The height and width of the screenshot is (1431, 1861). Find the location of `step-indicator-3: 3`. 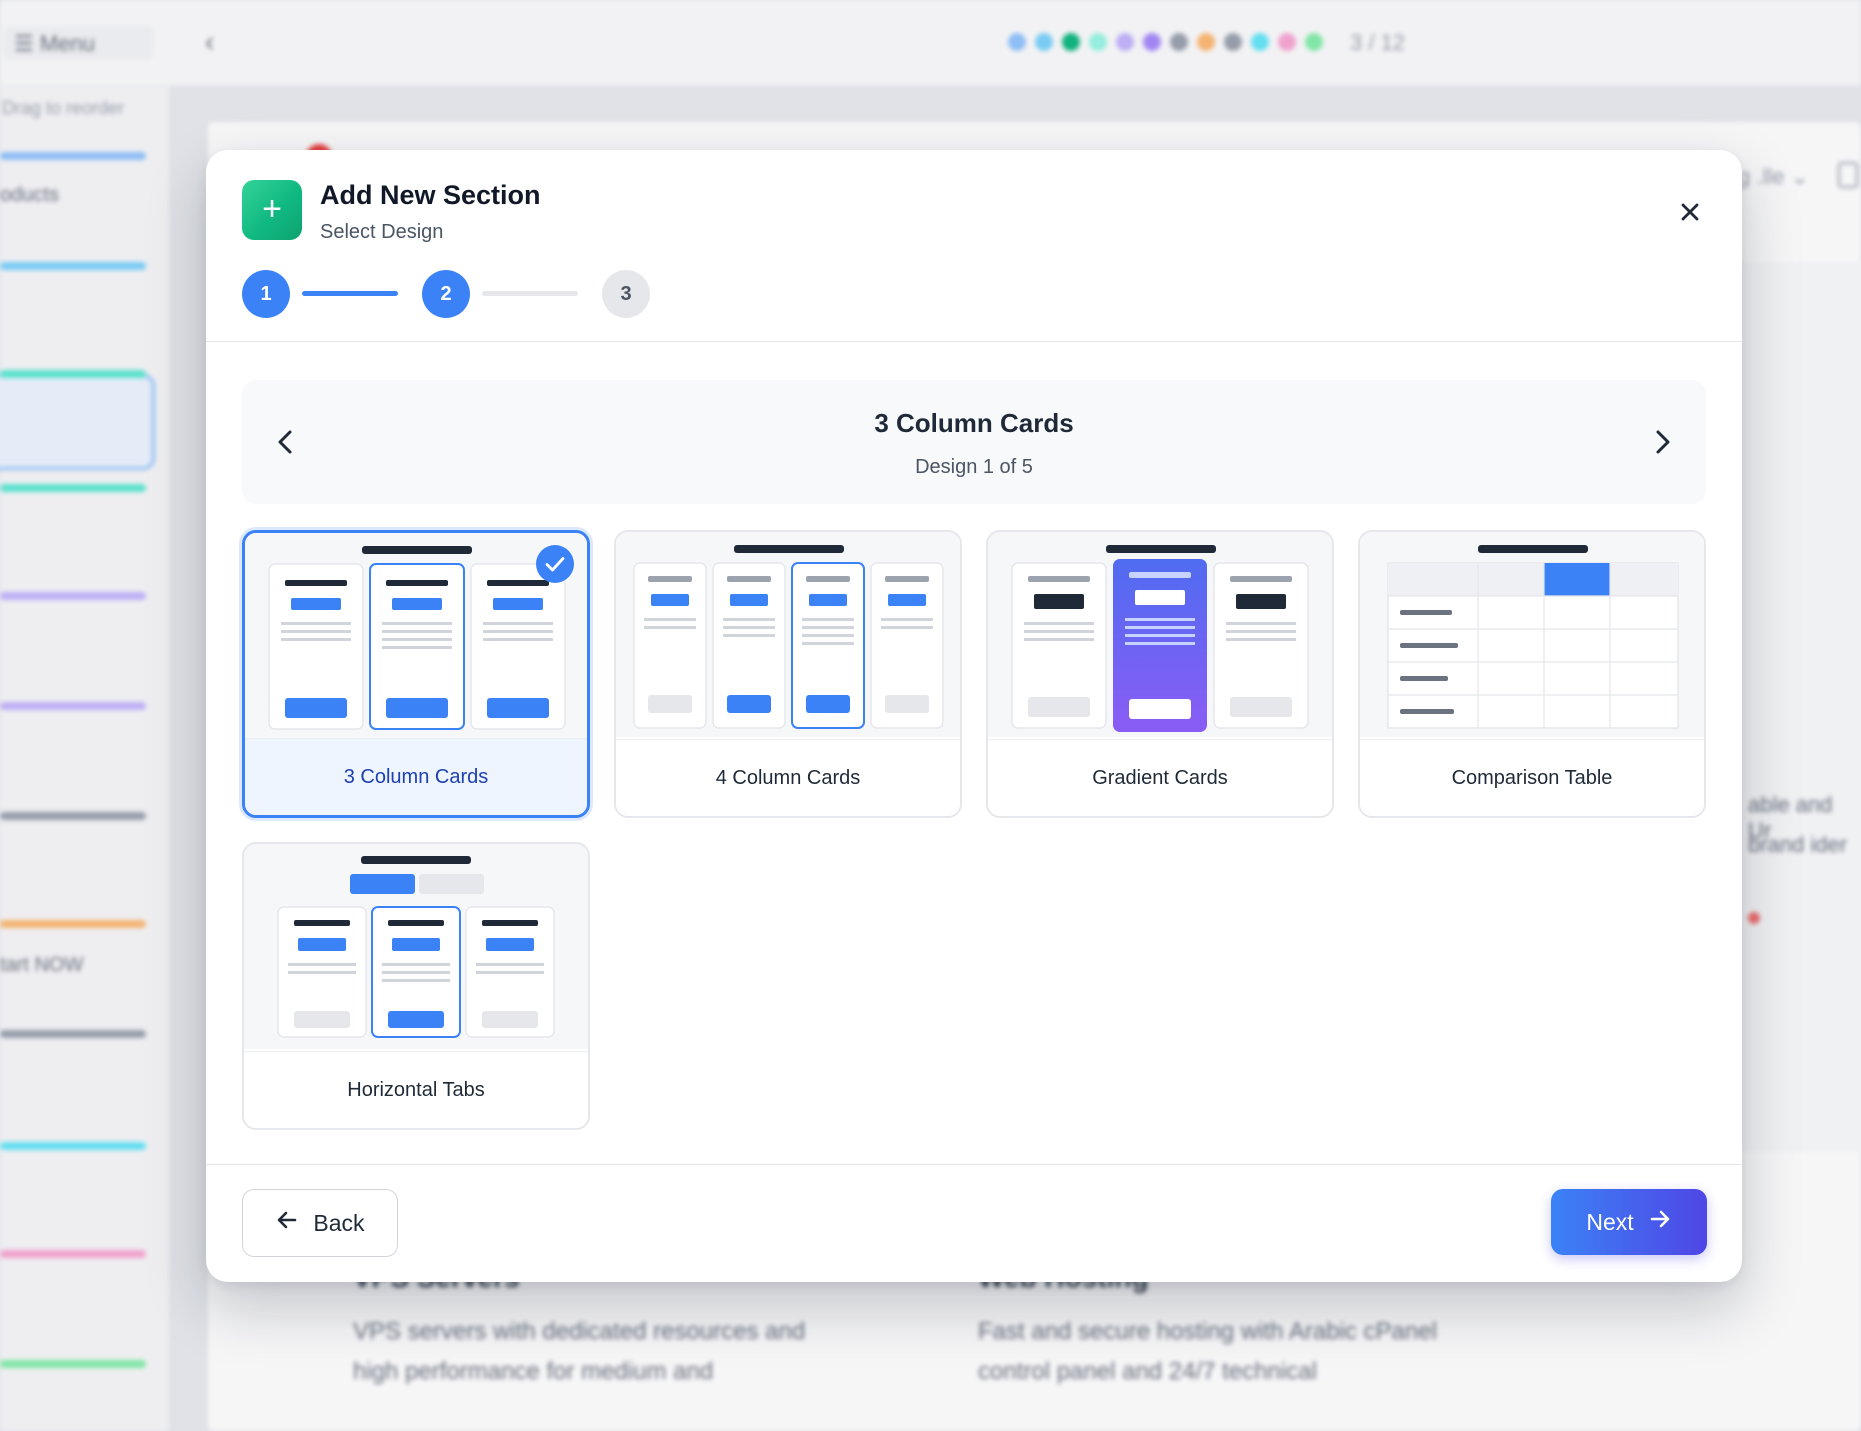

step-indicator-3: 3 is located at coordinates (626, 294).